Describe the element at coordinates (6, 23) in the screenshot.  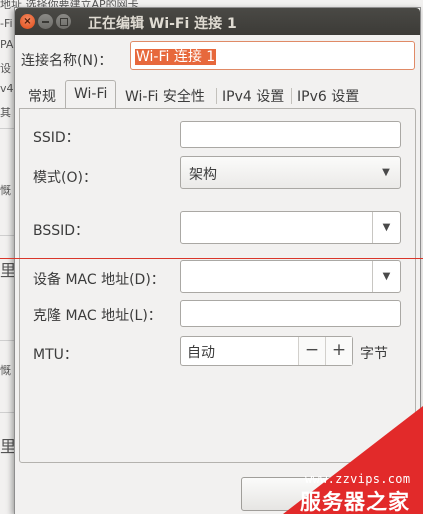
I see `background-text: -Fi` at that location.